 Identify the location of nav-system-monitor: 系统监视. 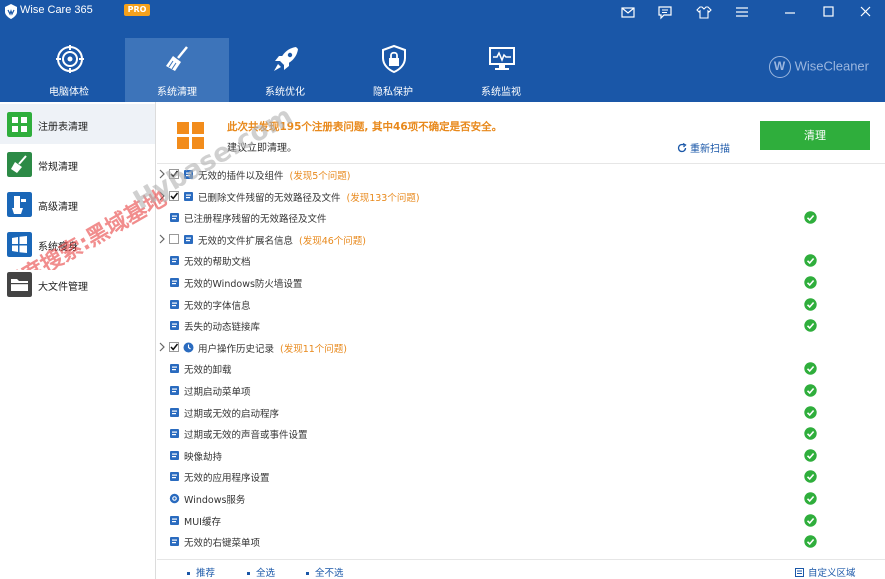
(501, 70).